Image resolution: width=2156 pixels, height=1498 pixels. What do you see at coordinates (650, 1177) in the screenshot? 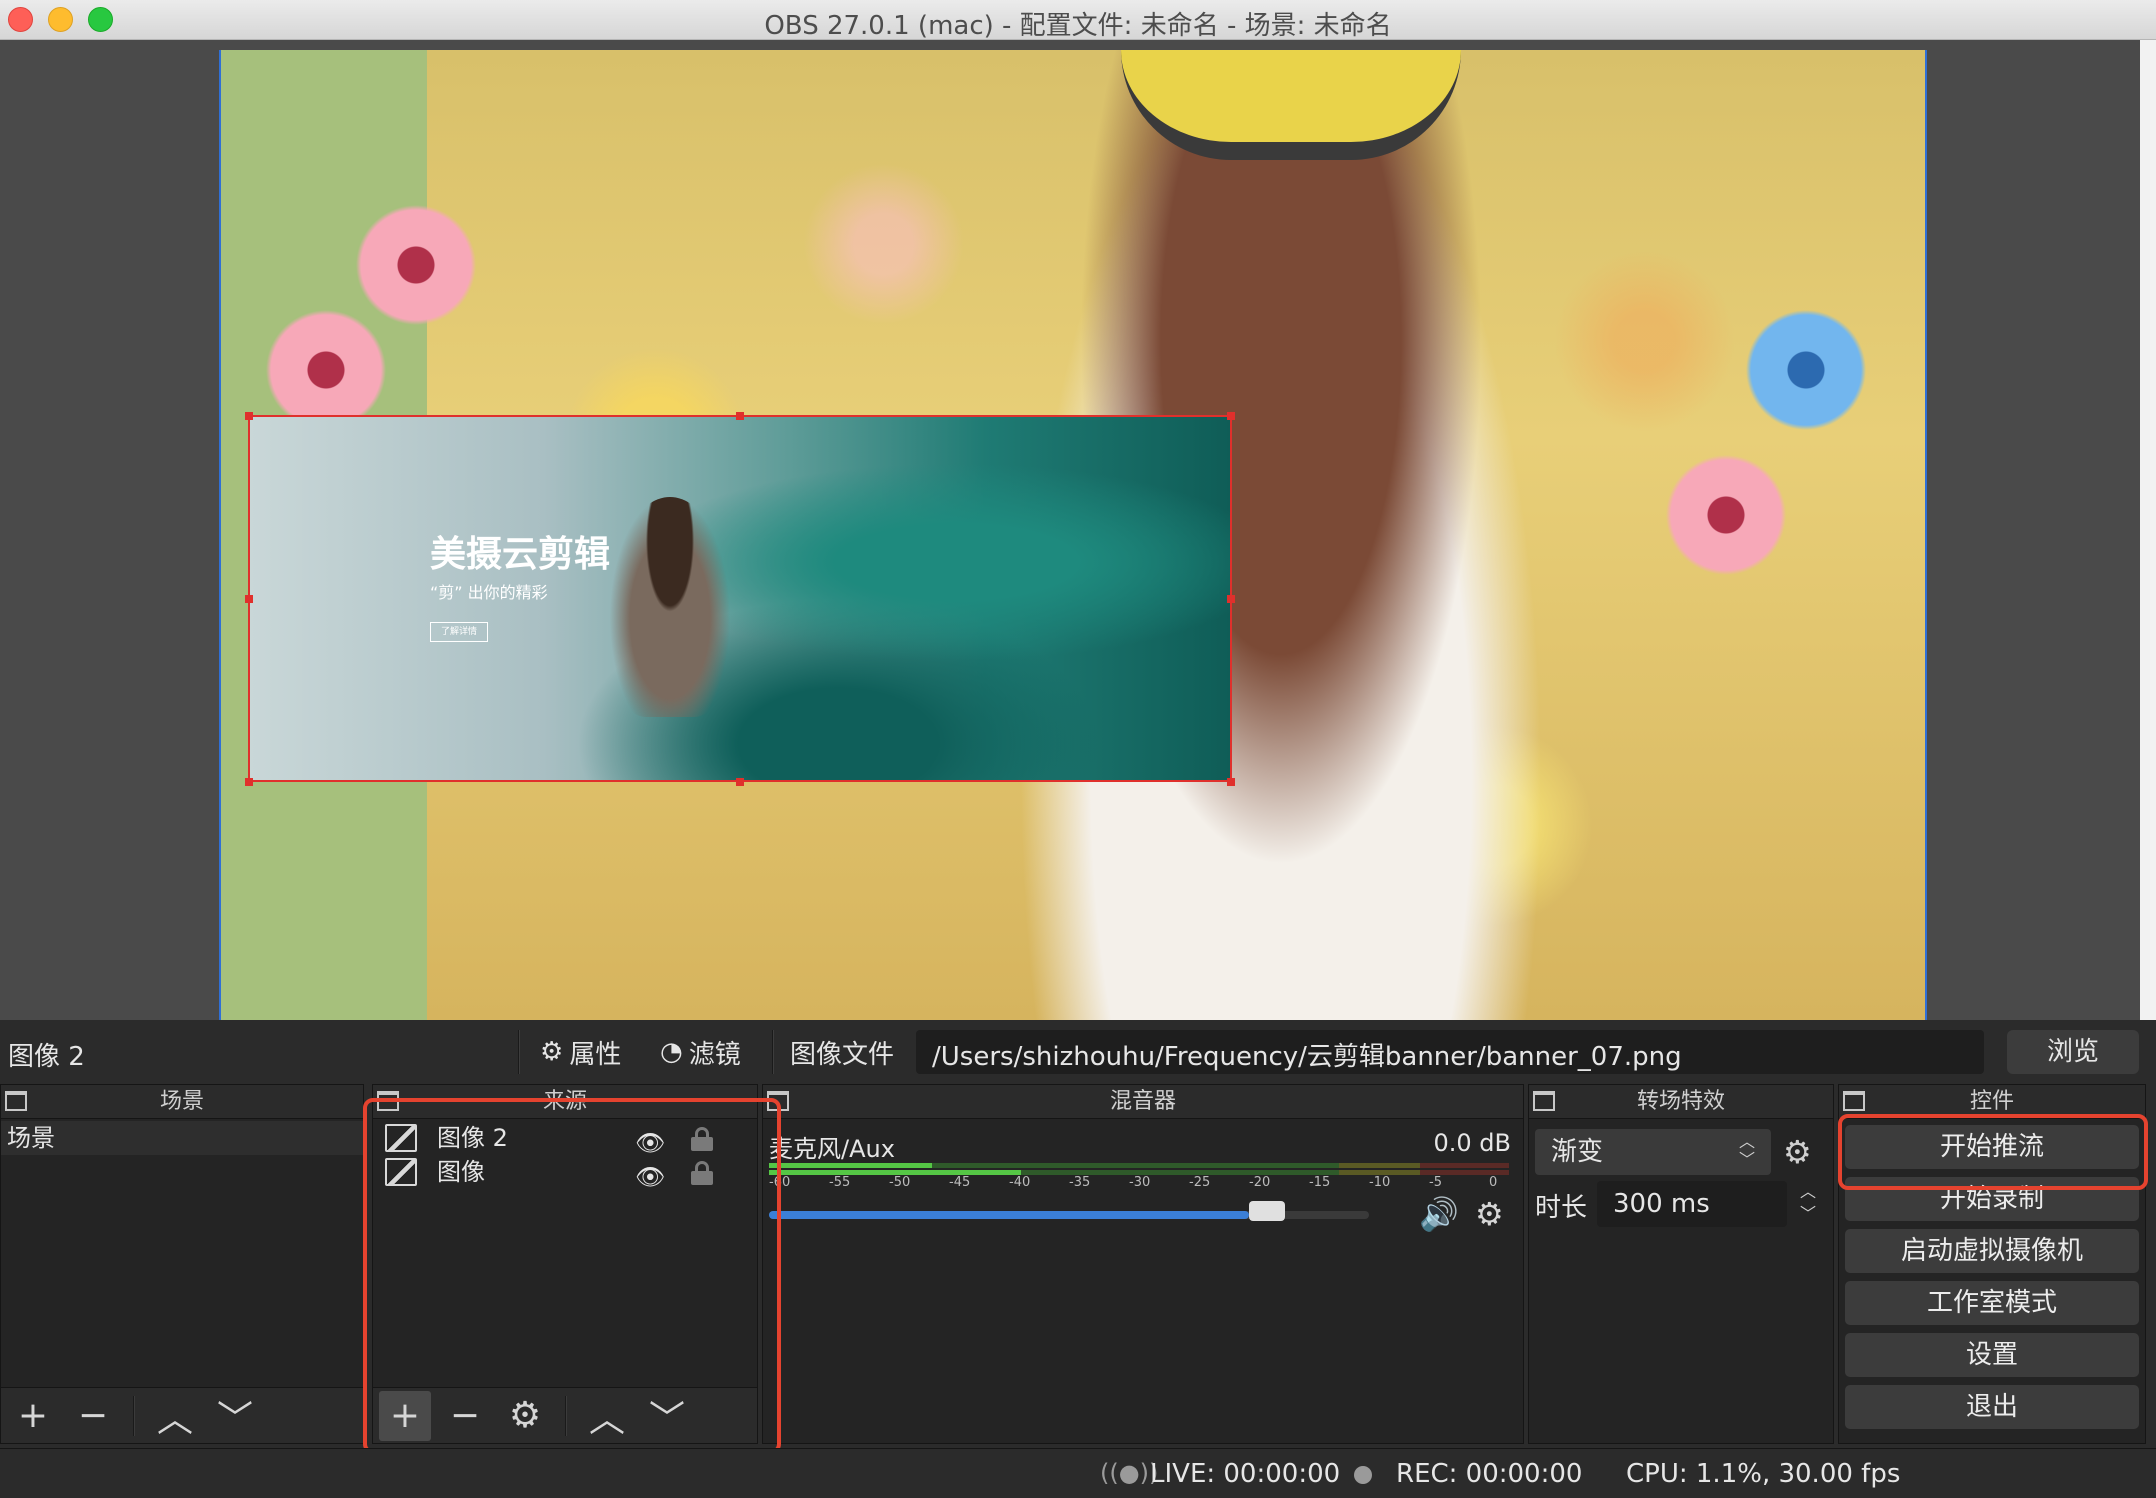
I see `eye-icon: 👁` at bounding box center [650, 1177].